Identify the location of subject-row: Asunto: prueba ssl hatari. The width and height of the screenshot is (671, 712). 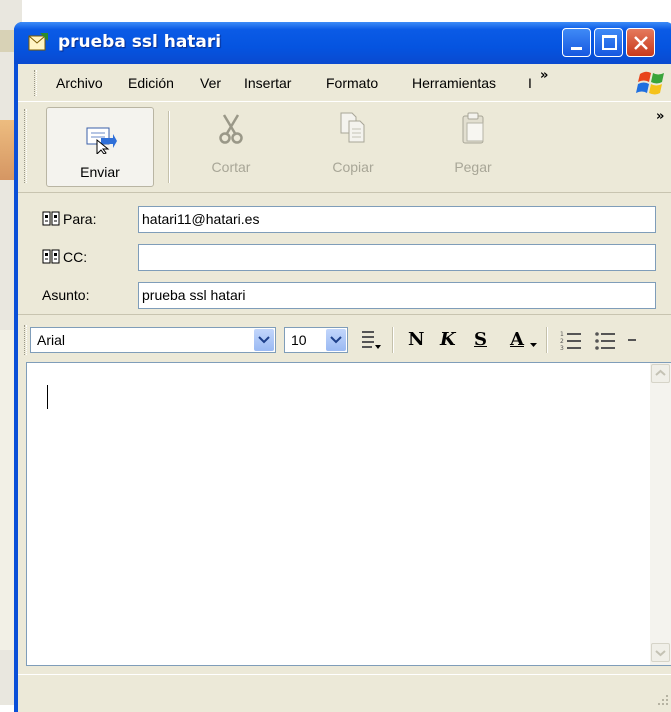
(344, 296).